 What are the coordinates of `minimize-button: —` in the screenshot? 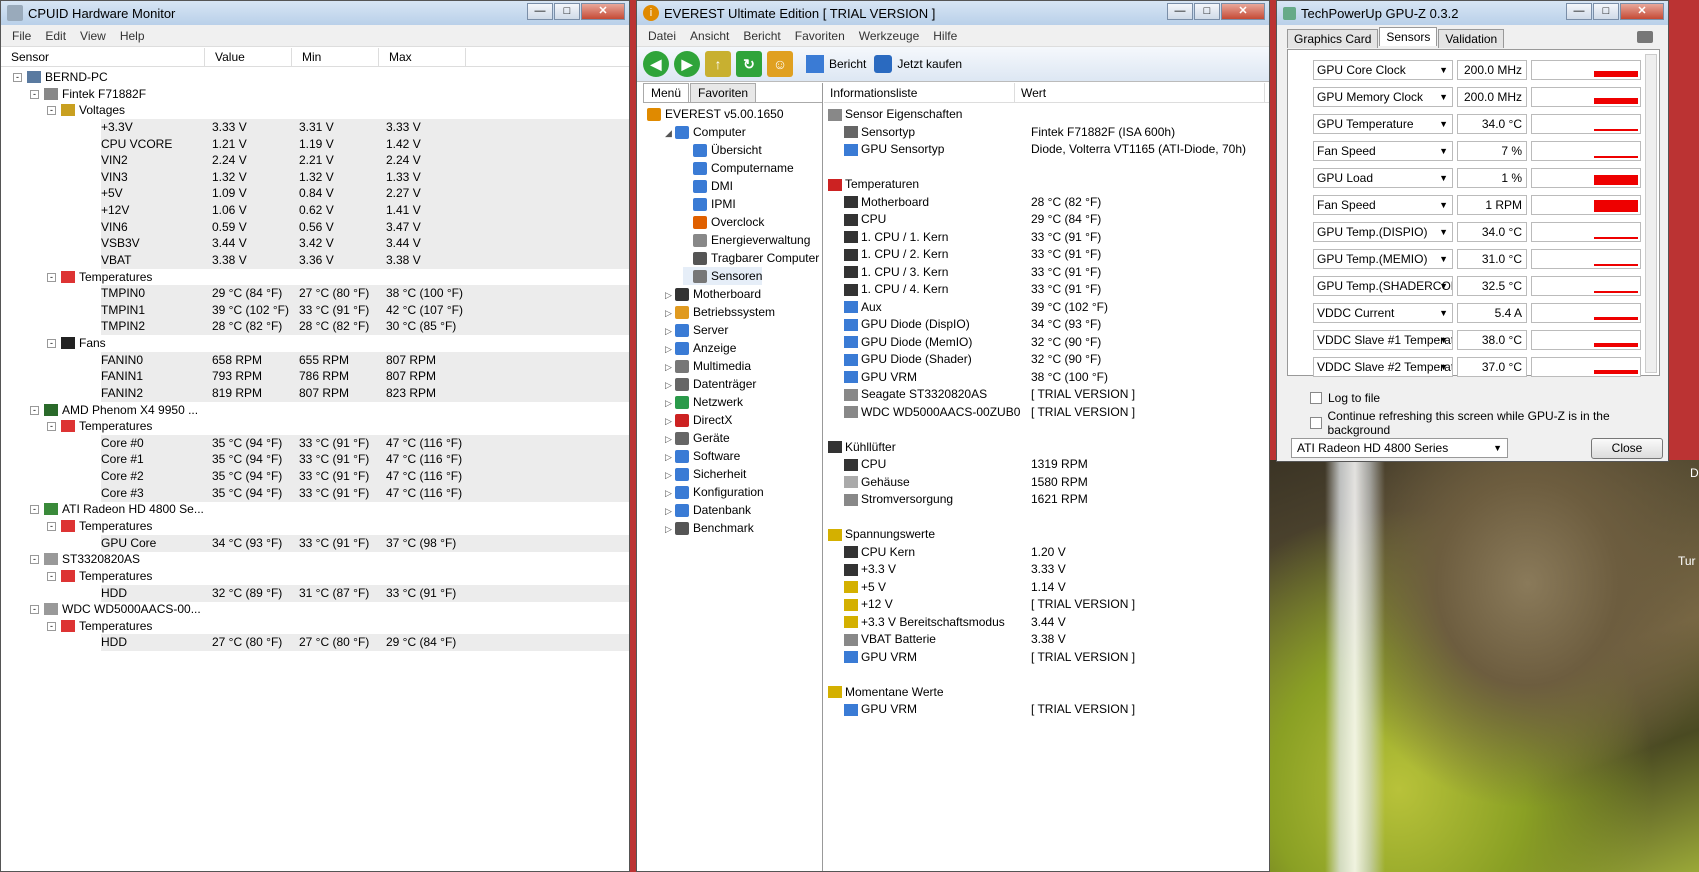 It's located at (1180, 11).